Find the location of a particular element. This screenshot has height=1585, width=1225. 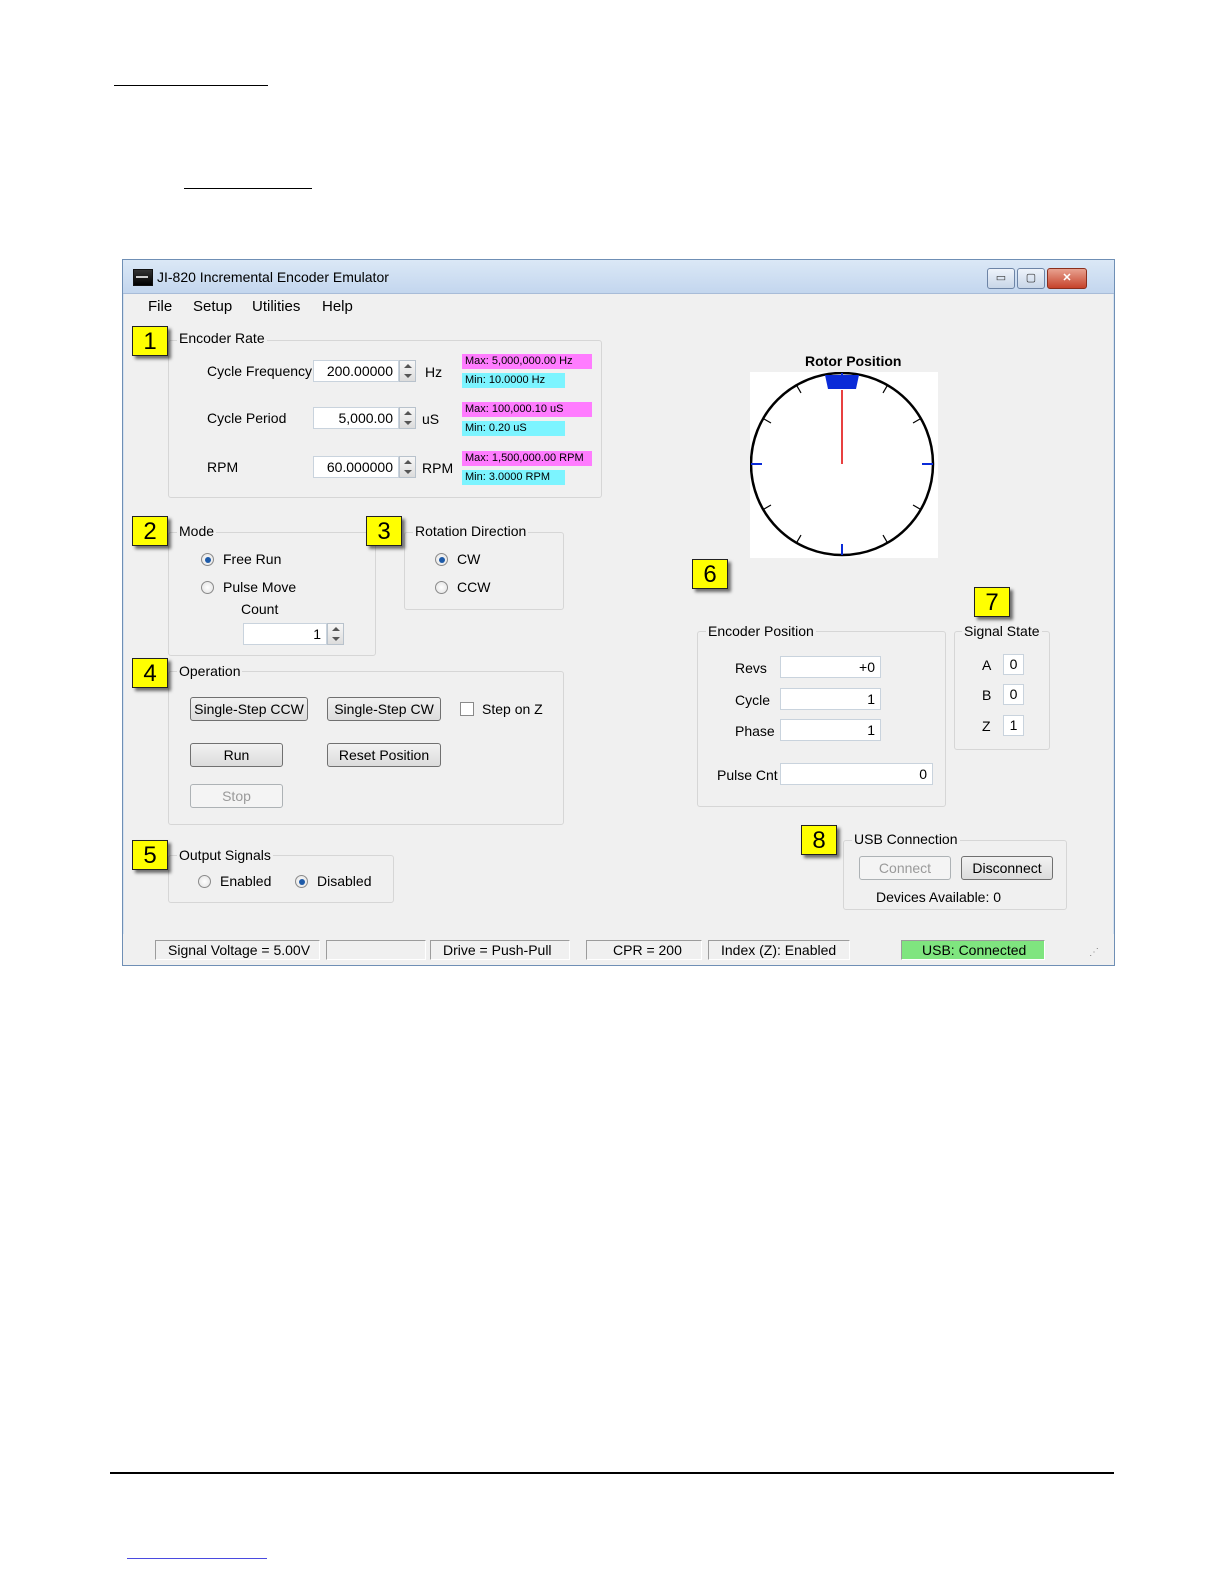

count-input: 1 is located at coordinates (285, 634).